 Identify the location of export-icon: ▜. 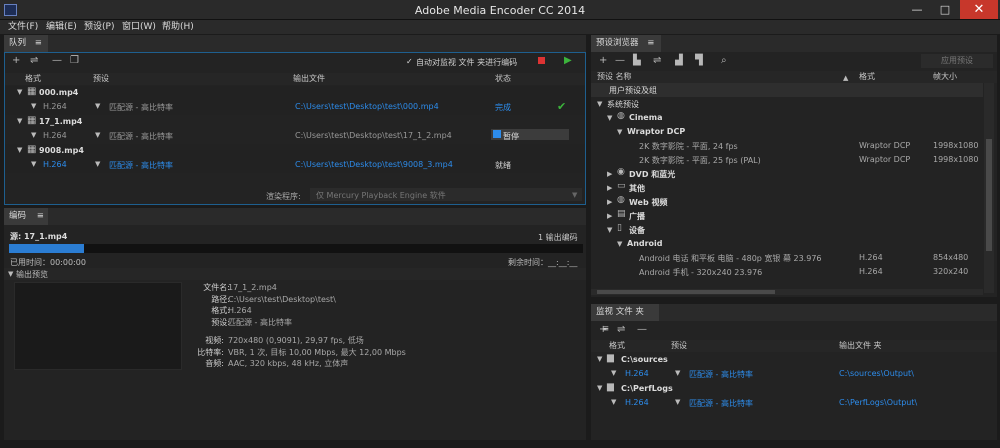
(699, 60).